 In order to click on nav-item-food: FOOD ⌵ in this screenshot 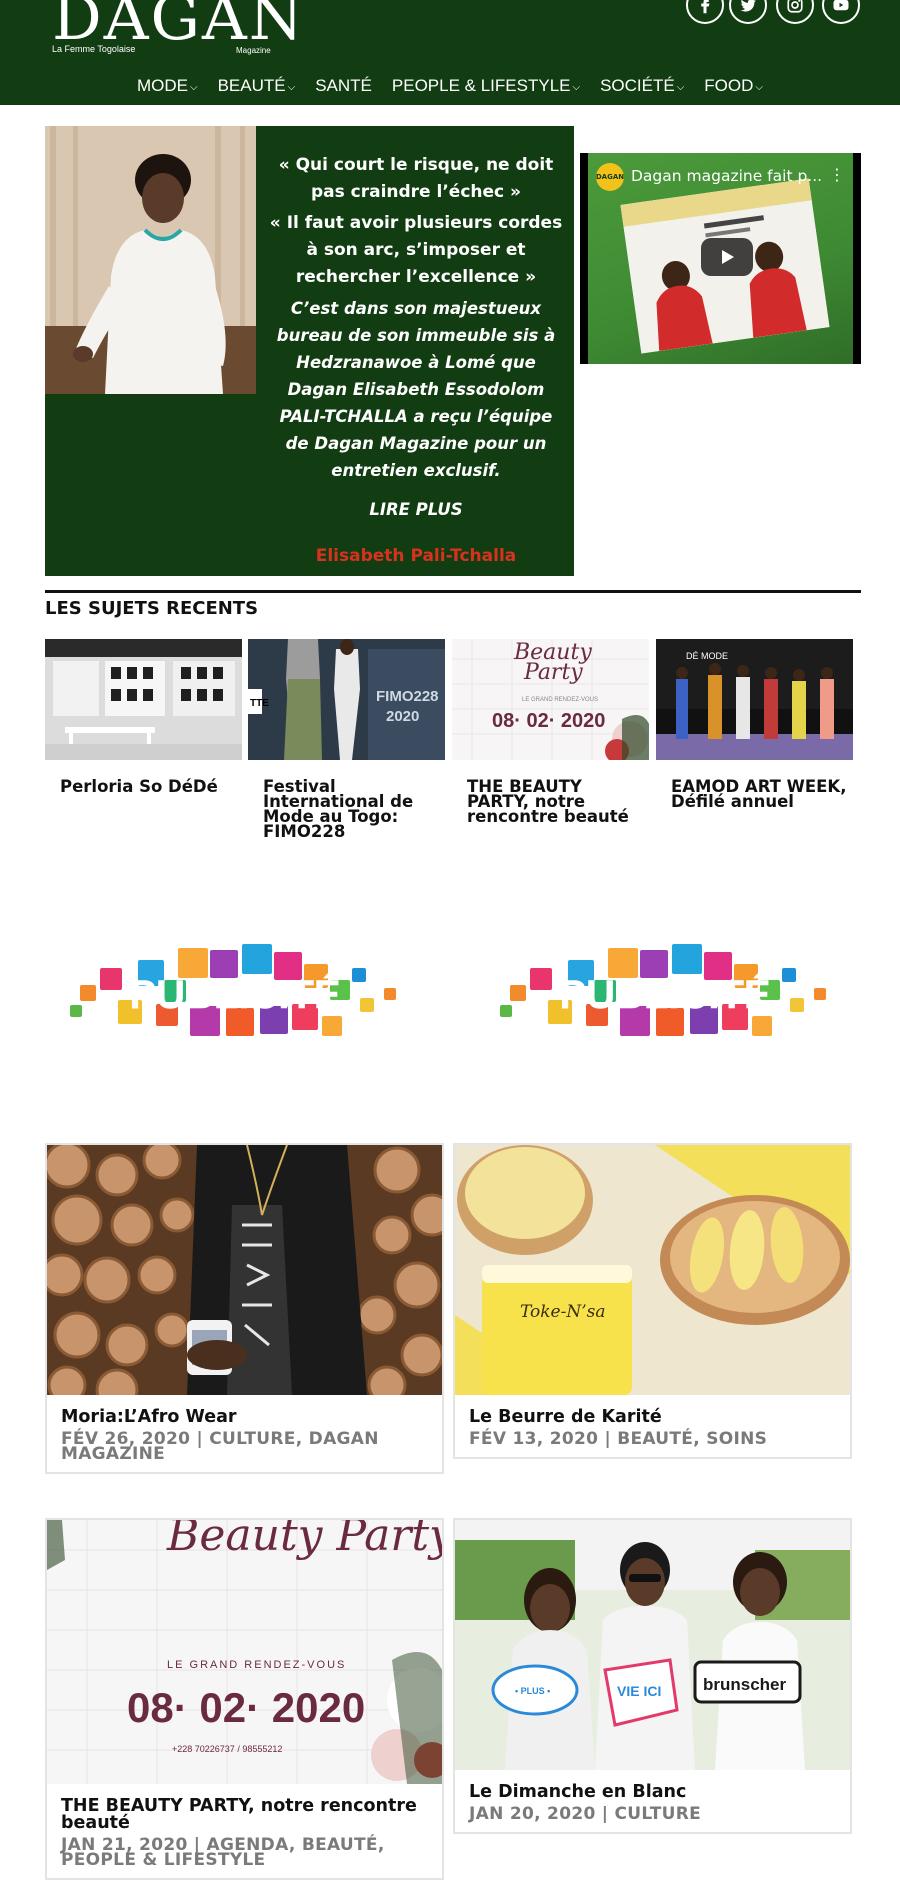, I will do `click(733, 86)`.